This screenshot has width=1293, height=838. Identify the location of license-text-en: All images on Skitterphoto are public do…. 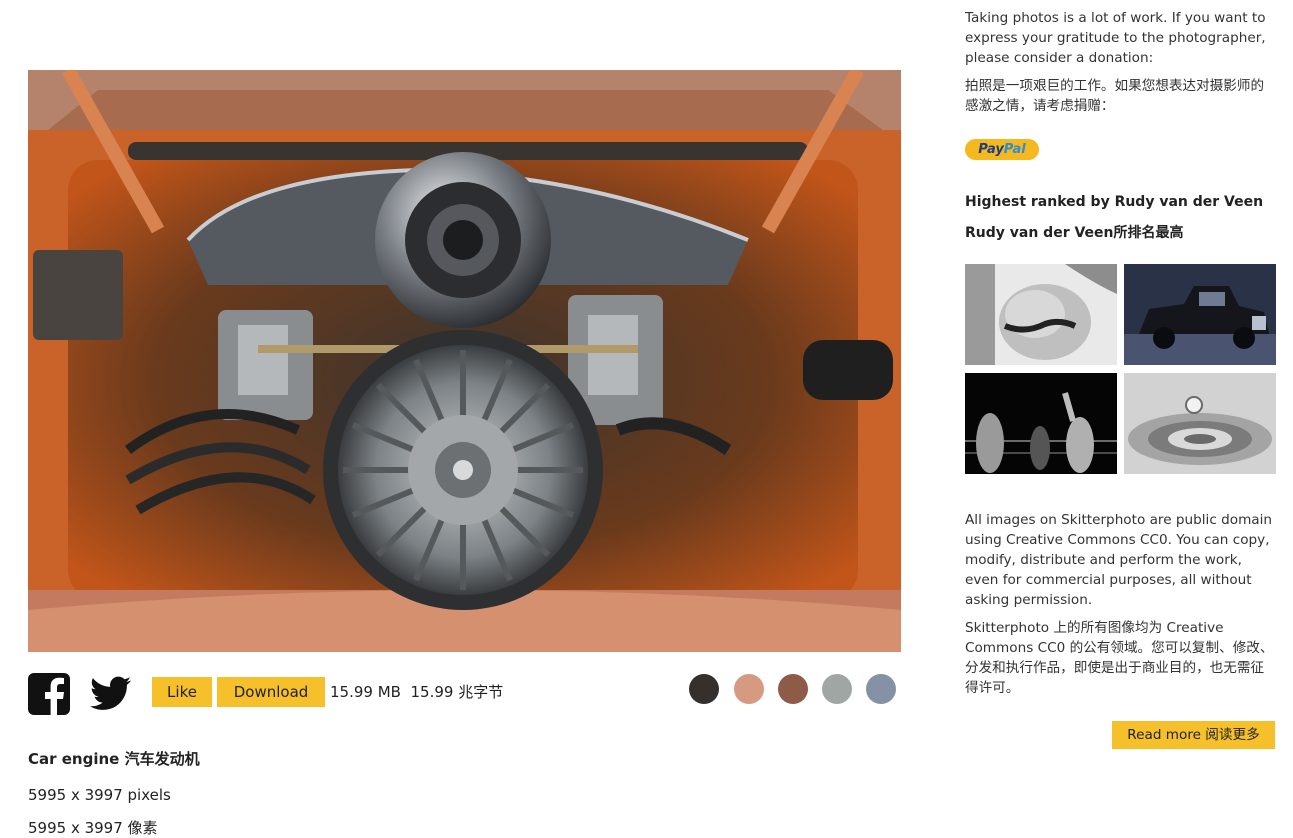
(1119, 560).